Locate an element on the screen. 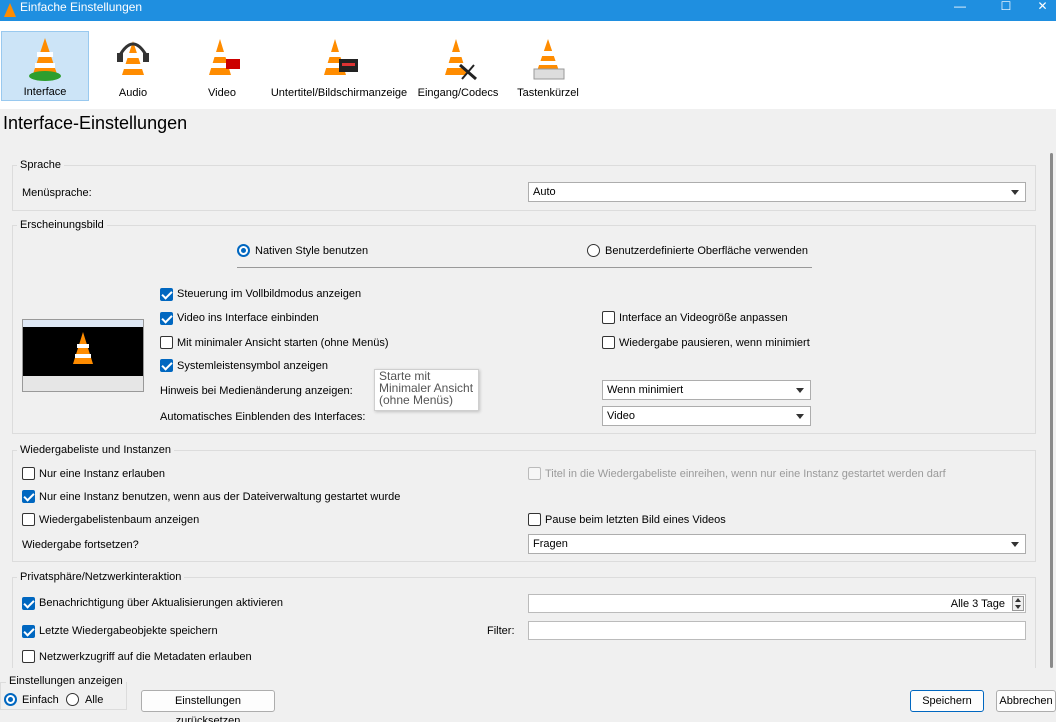 The height and width of the screenshot is (722, 1056). menu-language-select: Auto is located at coordinates (777, 192).